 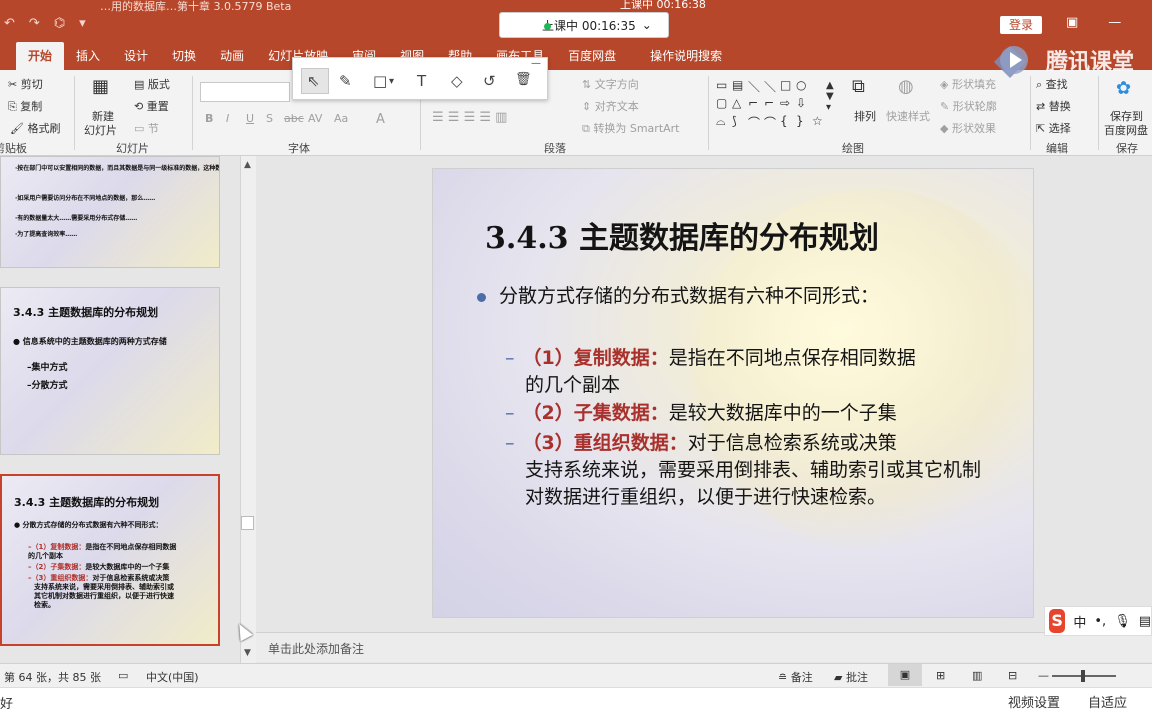 What do you see at coordinates (469, 117) in the screenshot?
I see `align-icons: ☰ ☰ ☰ ☰ ▥` at bounding box center [469, 117].